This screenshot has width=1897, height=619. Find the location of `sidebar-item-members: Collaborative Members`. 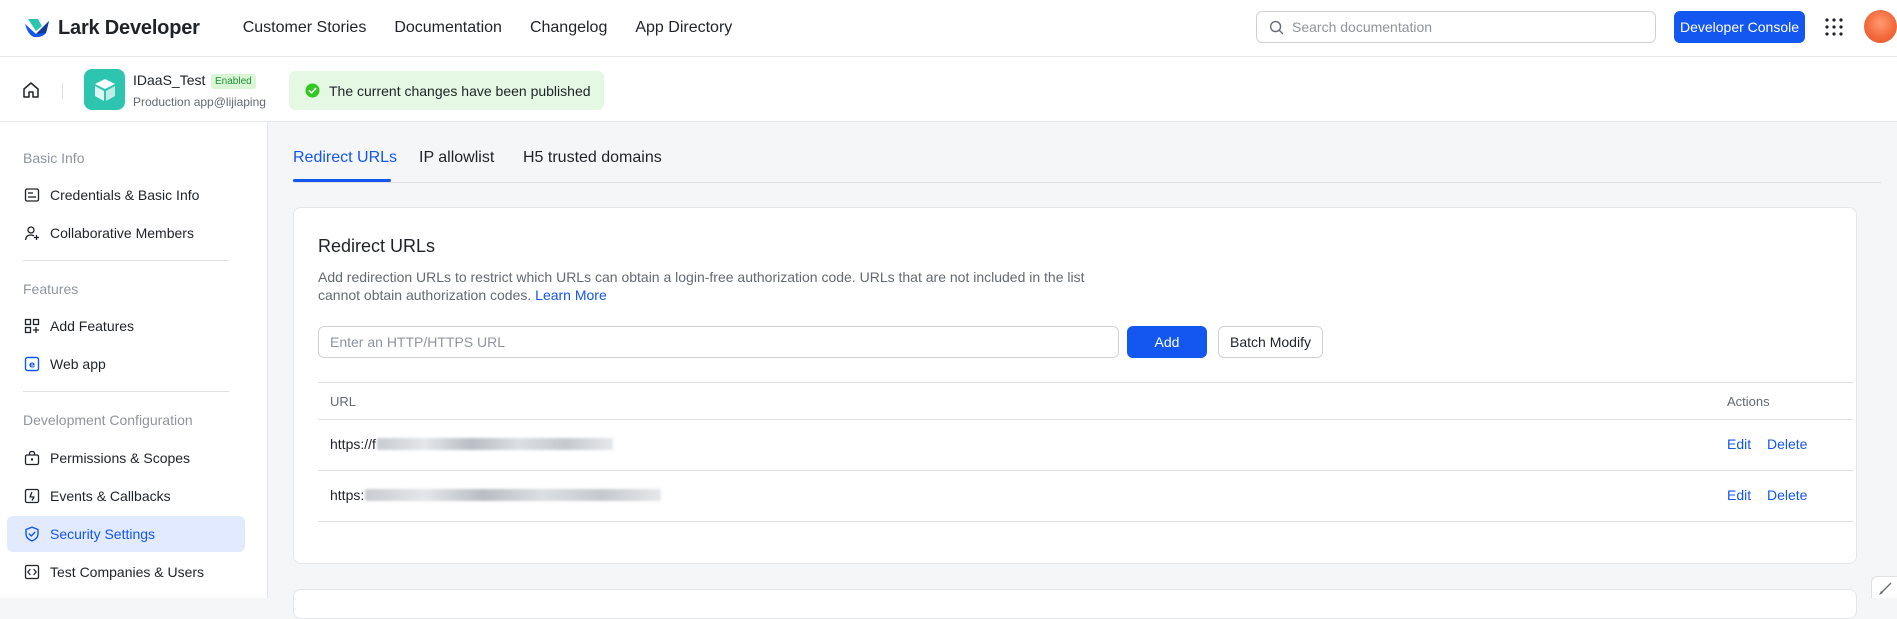

sidebar-item-members: Collaborative Members is located at coordinates (126, 233).